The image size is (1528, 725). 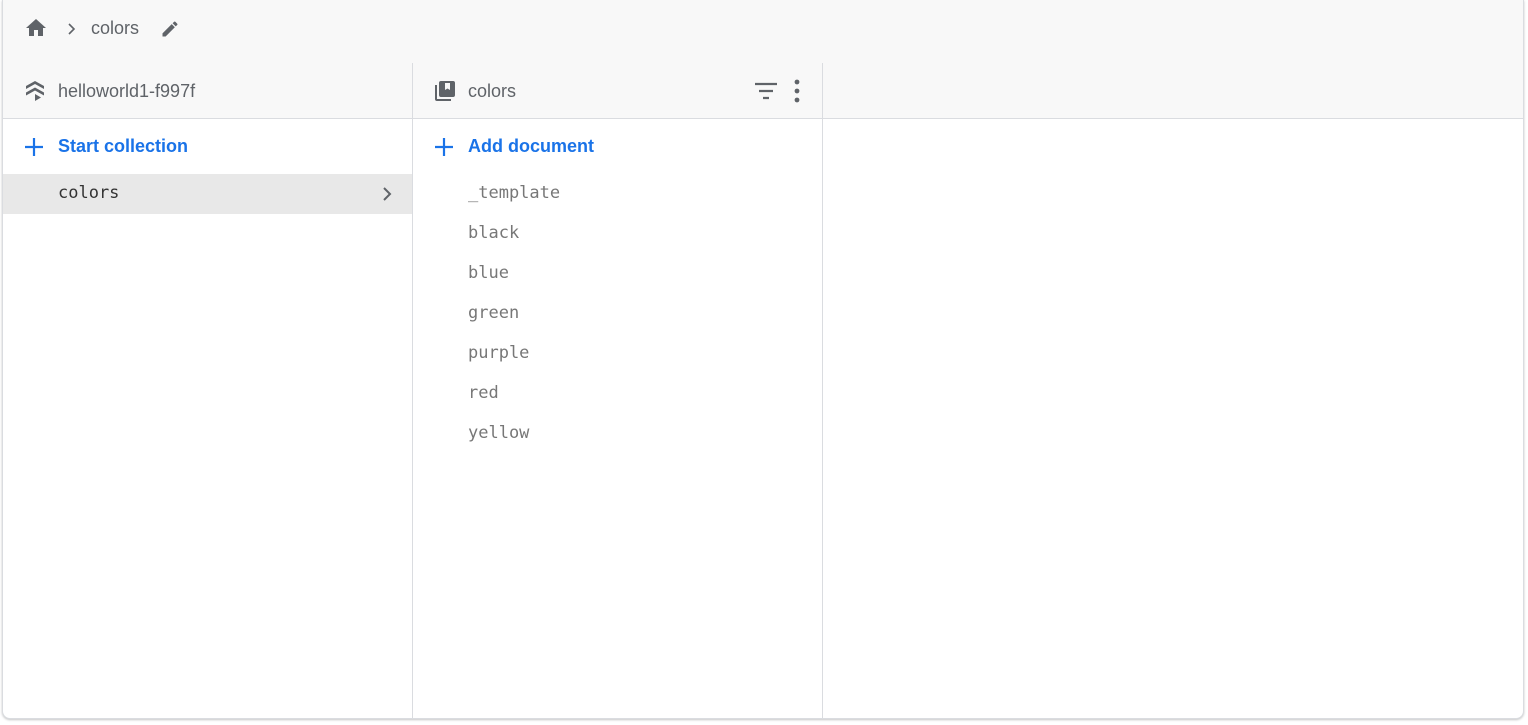 What do you see at coordinates (617, 274) in the screenshot?
I see `document-item: blue` at bounding box center [617, 274].